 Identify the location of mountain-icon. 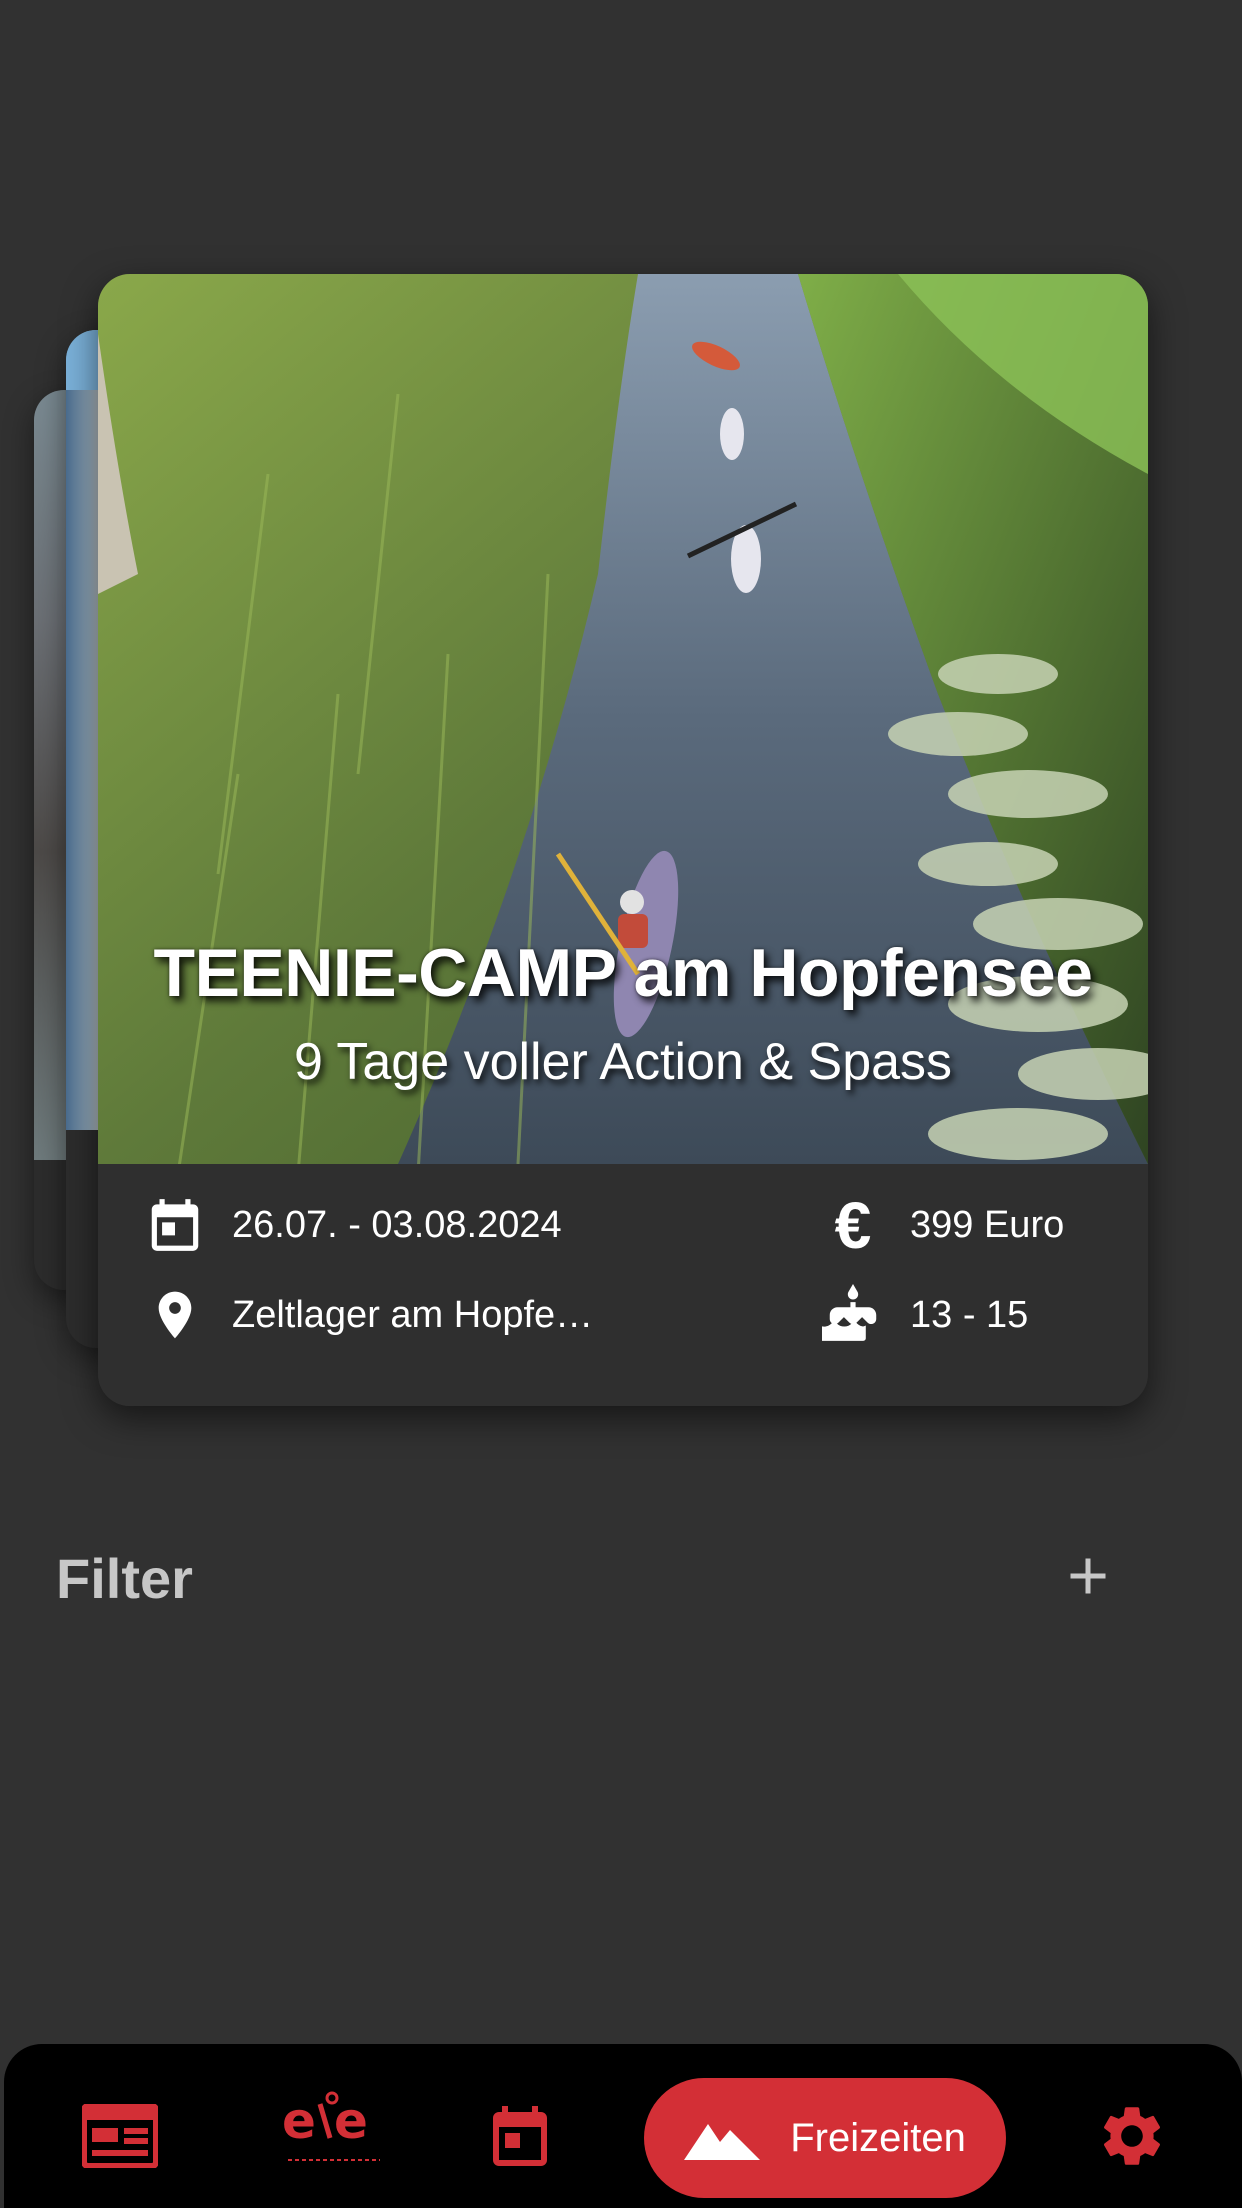
(722, 2142).